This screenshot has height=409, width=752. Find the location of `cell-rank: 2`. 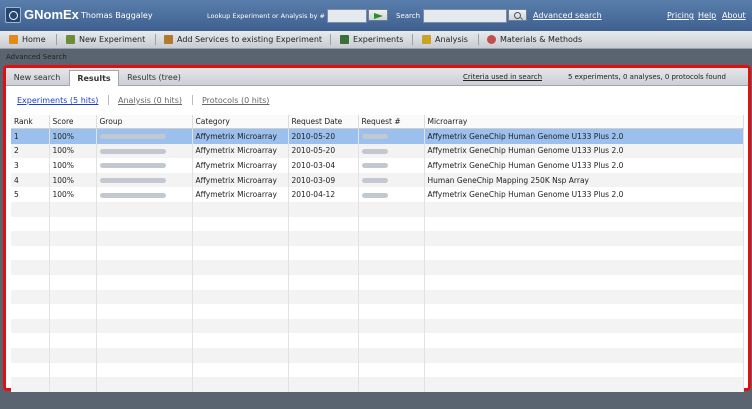

cell-rank: 2 is located at coordinates (30, 151).